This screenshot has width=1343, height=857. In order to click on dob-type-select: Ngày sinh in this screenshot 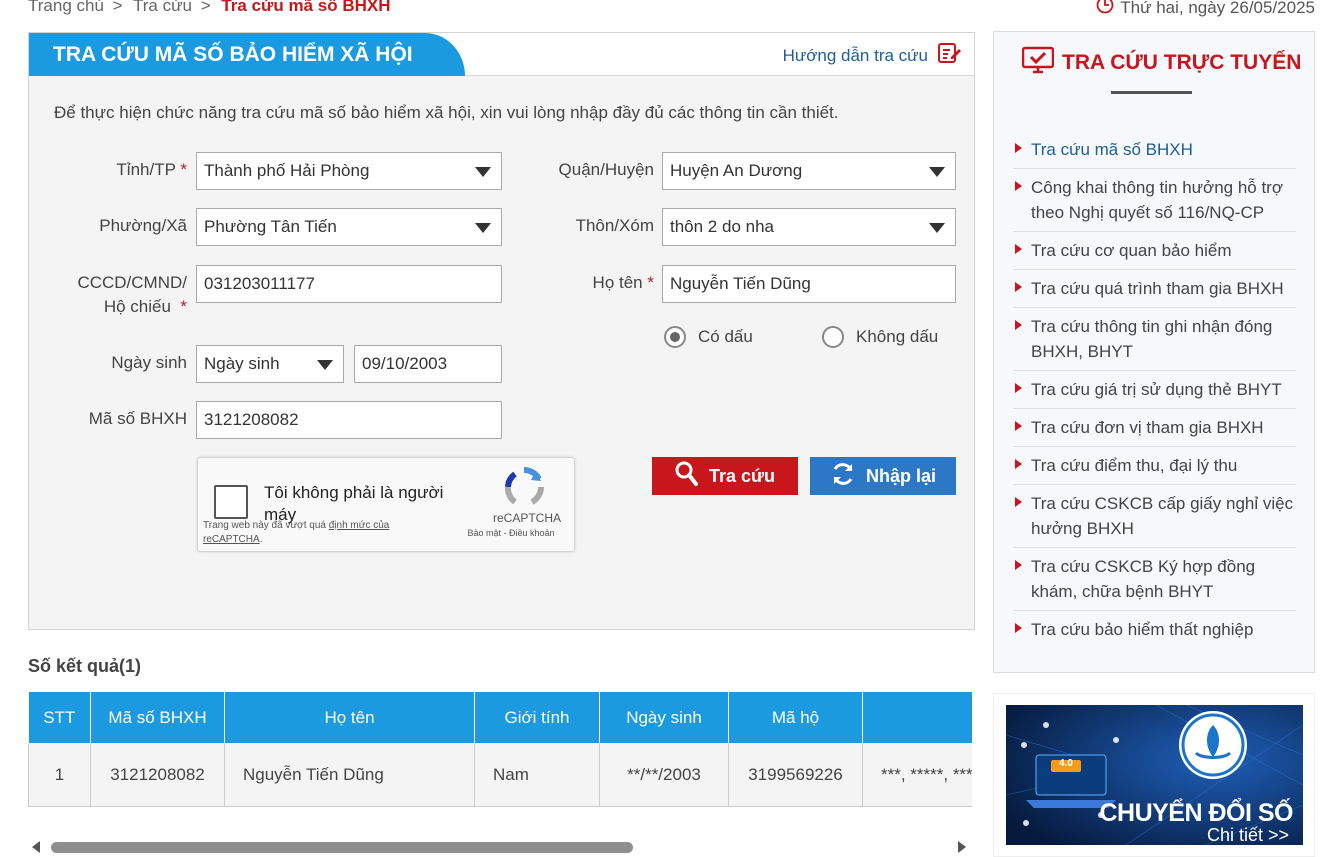, I will do `click(270, 364)`.